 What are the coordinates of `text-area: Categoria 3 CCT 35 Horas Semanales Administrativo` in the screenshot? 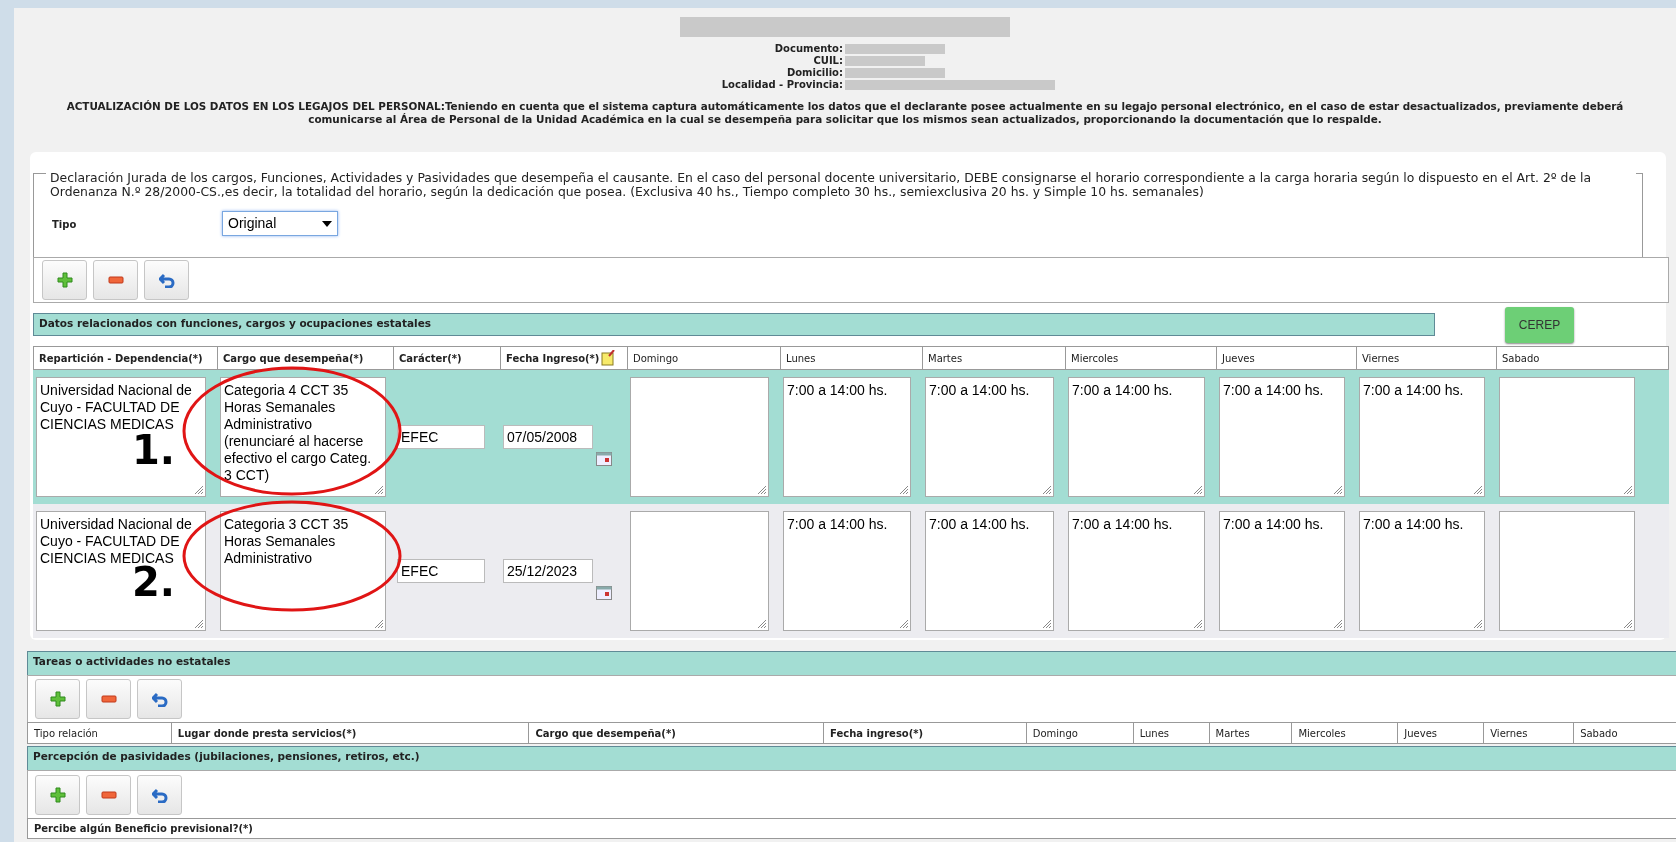 It's located at (303, 571).